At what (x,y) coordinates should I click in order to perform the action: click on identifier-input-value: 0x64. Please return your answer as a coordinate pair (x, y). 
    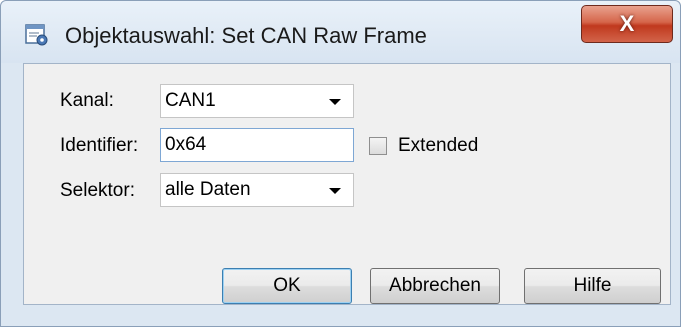
    Looking at the image, I should click on (186, 144).